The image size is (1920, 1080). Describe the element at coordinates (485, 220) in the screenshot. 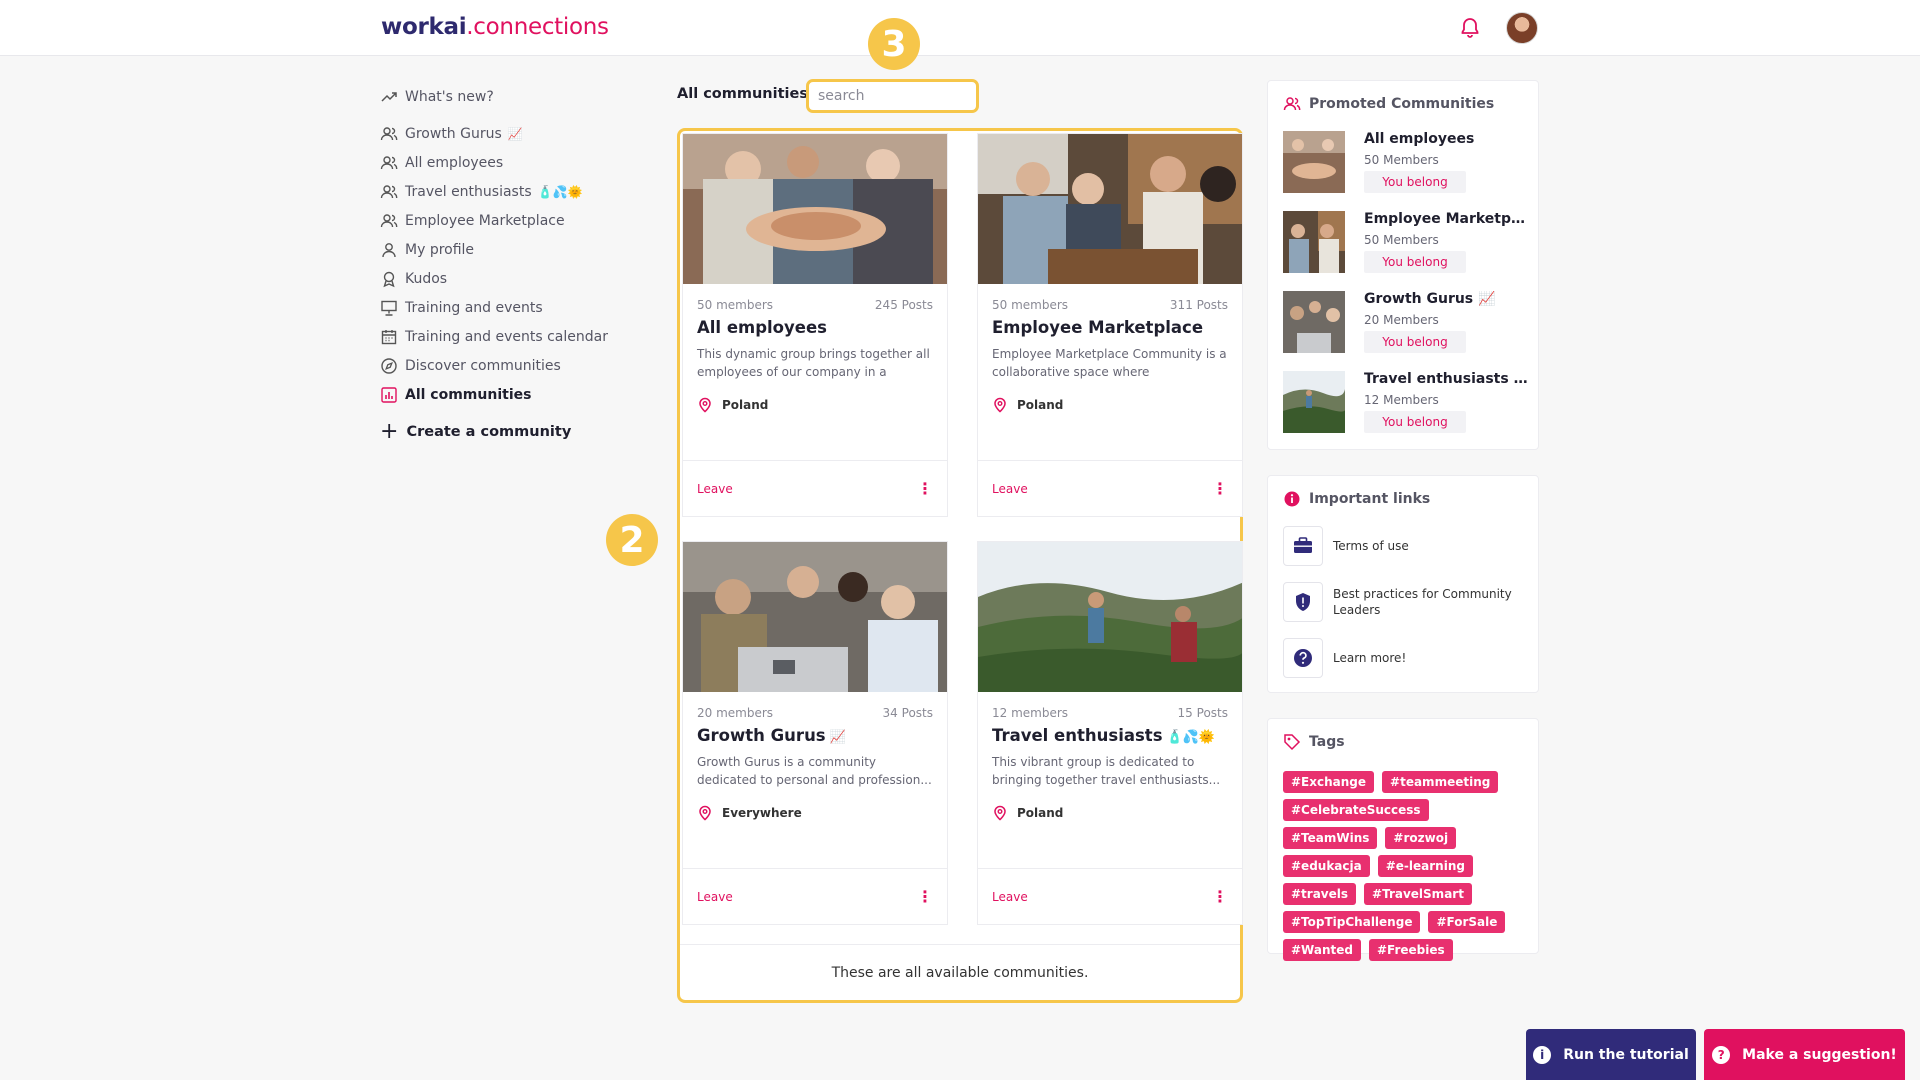

I see `sidebar-item-label: Employee Marketplace` at that location.